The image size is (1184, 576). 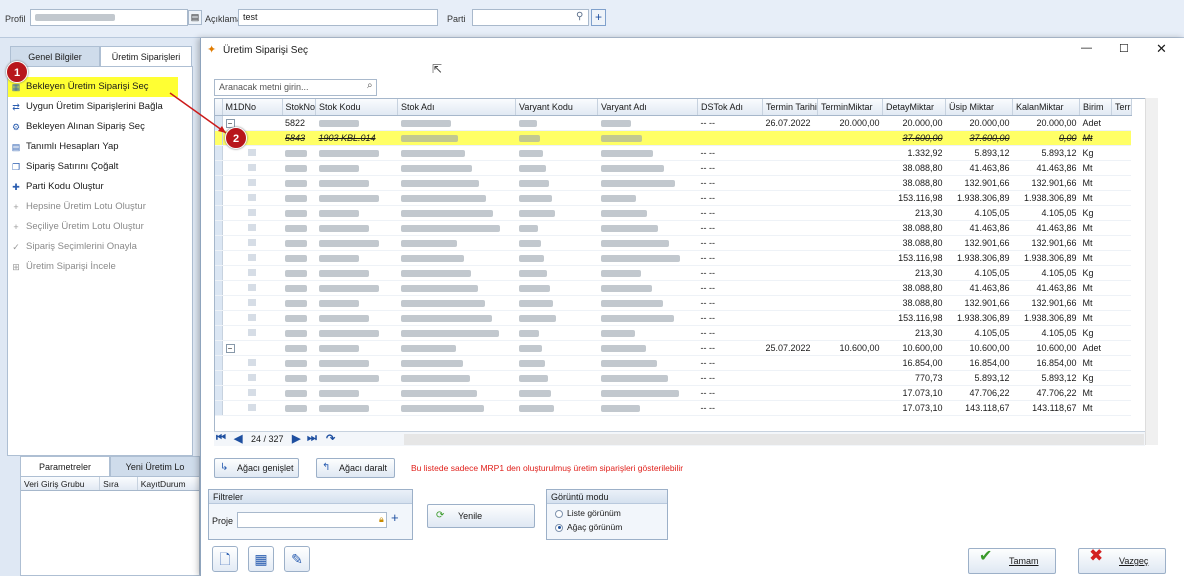 I want to click on annotation-arrow, so click(x=198, y=113).